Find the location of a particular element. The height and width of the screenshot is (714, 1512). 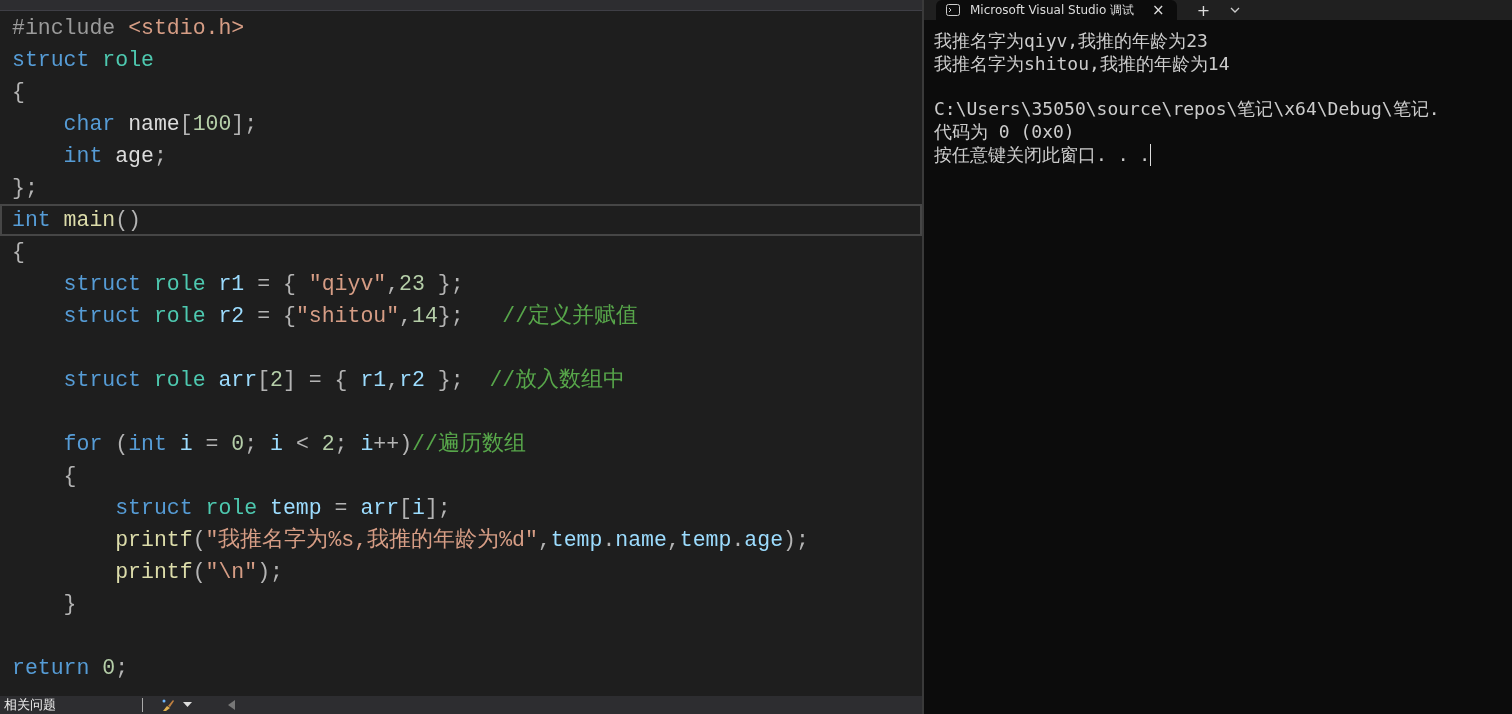

code-line: #include <stdio.h> is located at coordinates (128, 28).